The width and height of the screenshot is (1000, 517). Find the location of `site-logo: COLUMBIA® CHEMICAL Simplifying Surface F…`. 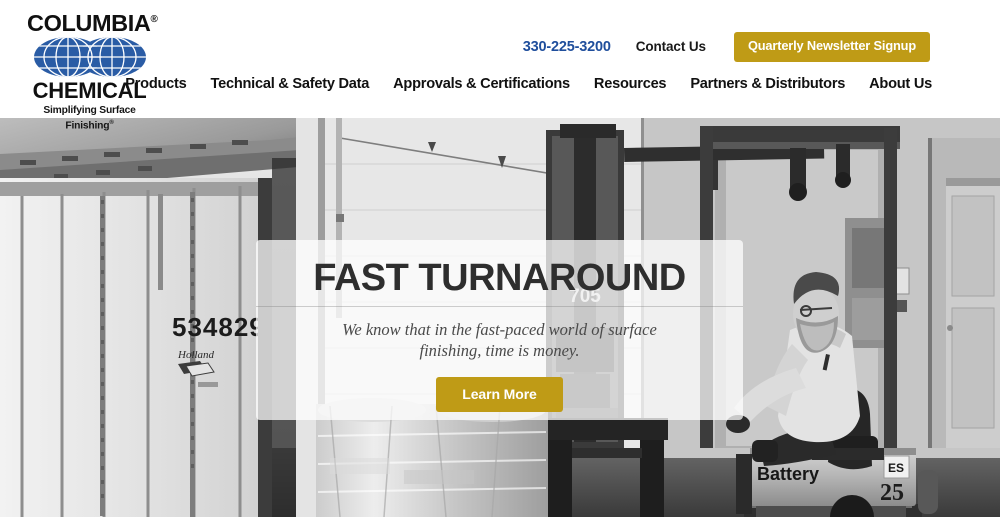

site-logo: COLUMBIA® CHEMICAL Simplifying Surface F… is located at coordinates (92, 69).